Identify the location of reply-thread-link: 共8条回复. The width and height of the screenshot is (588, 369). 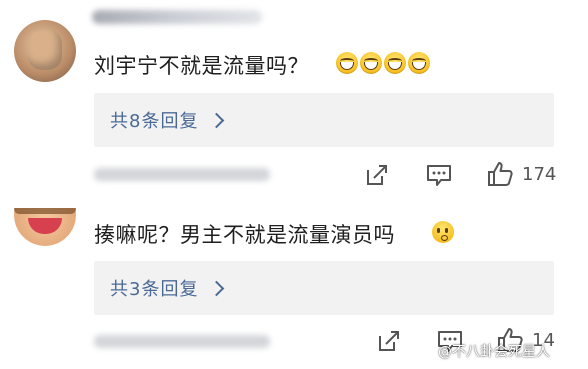
(324, 120).